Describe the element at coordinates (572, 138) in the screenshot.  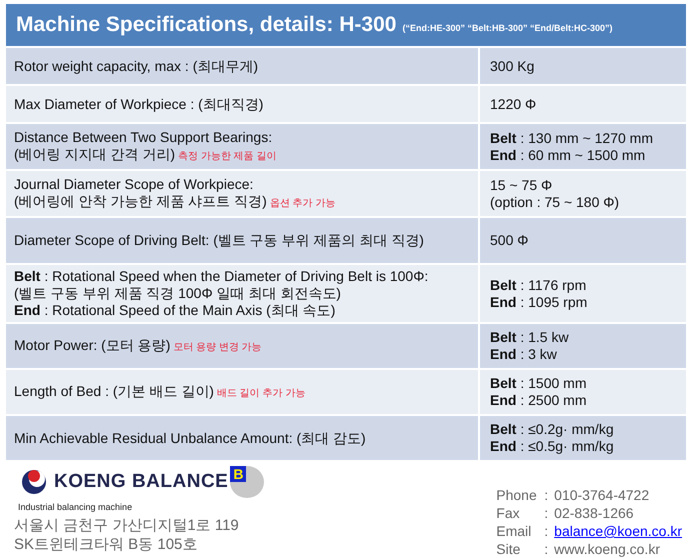
I see `spec-value: Belt : 130 mm ~ 1270 mm` at that location.